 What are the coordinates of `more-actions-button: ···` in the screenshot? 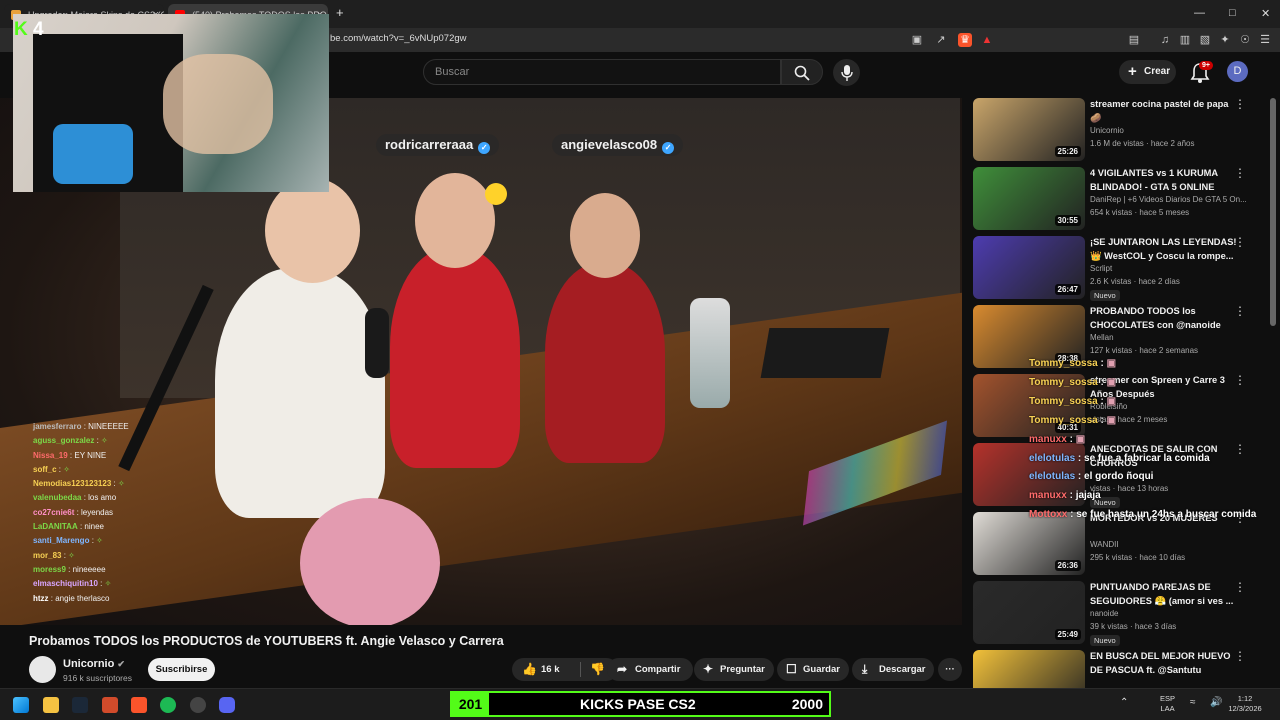 It's located at (950, 669).